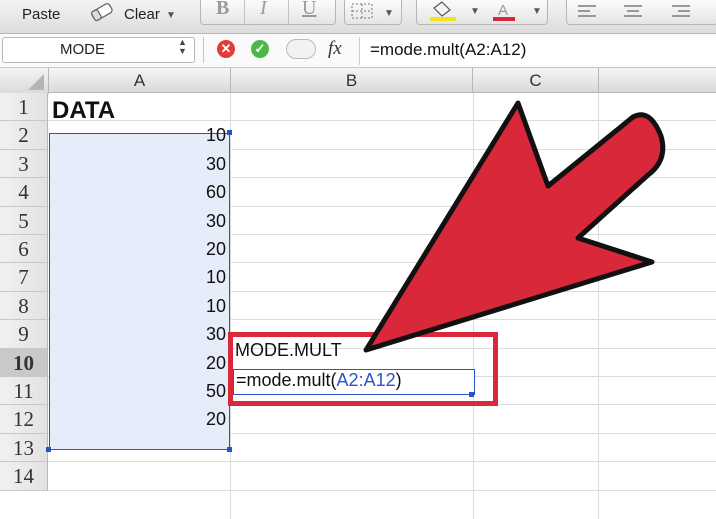 The width and height of the screenshot is (716, 519). Describe the element at coordinates (143, 391) in the screenshot. I see `cell-a11: 50` at that location.